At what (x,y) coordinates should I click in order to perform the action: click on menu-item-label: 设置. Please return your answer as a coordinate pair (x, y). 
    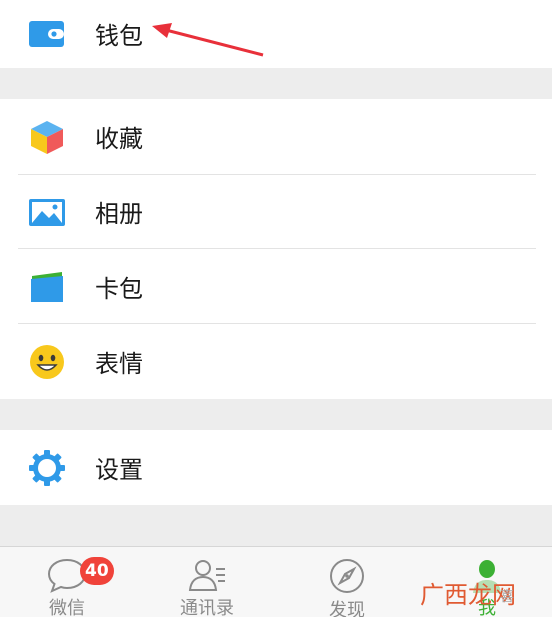
    Looking at the image, I should click on (119, 470).